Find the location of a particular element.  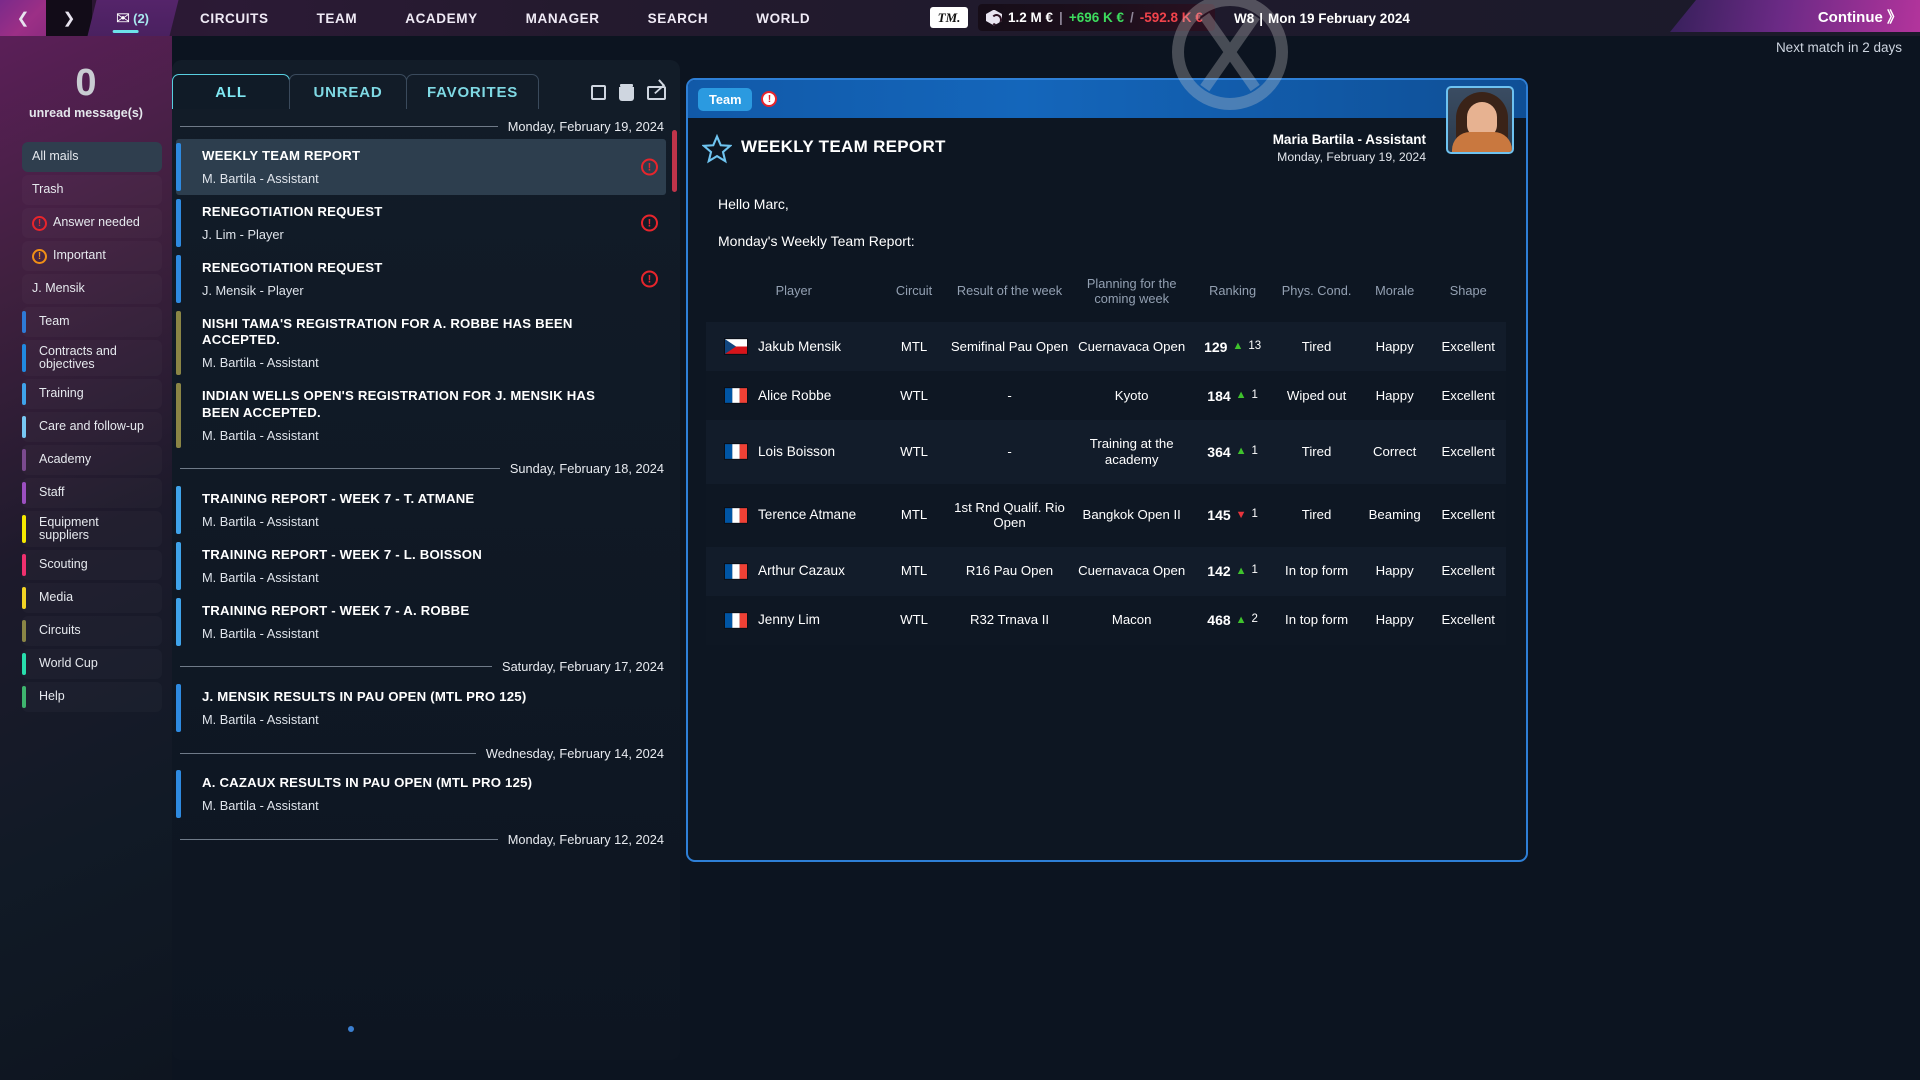

sidebar-item-all-mails: All mails is located at coordinates (92, 157).